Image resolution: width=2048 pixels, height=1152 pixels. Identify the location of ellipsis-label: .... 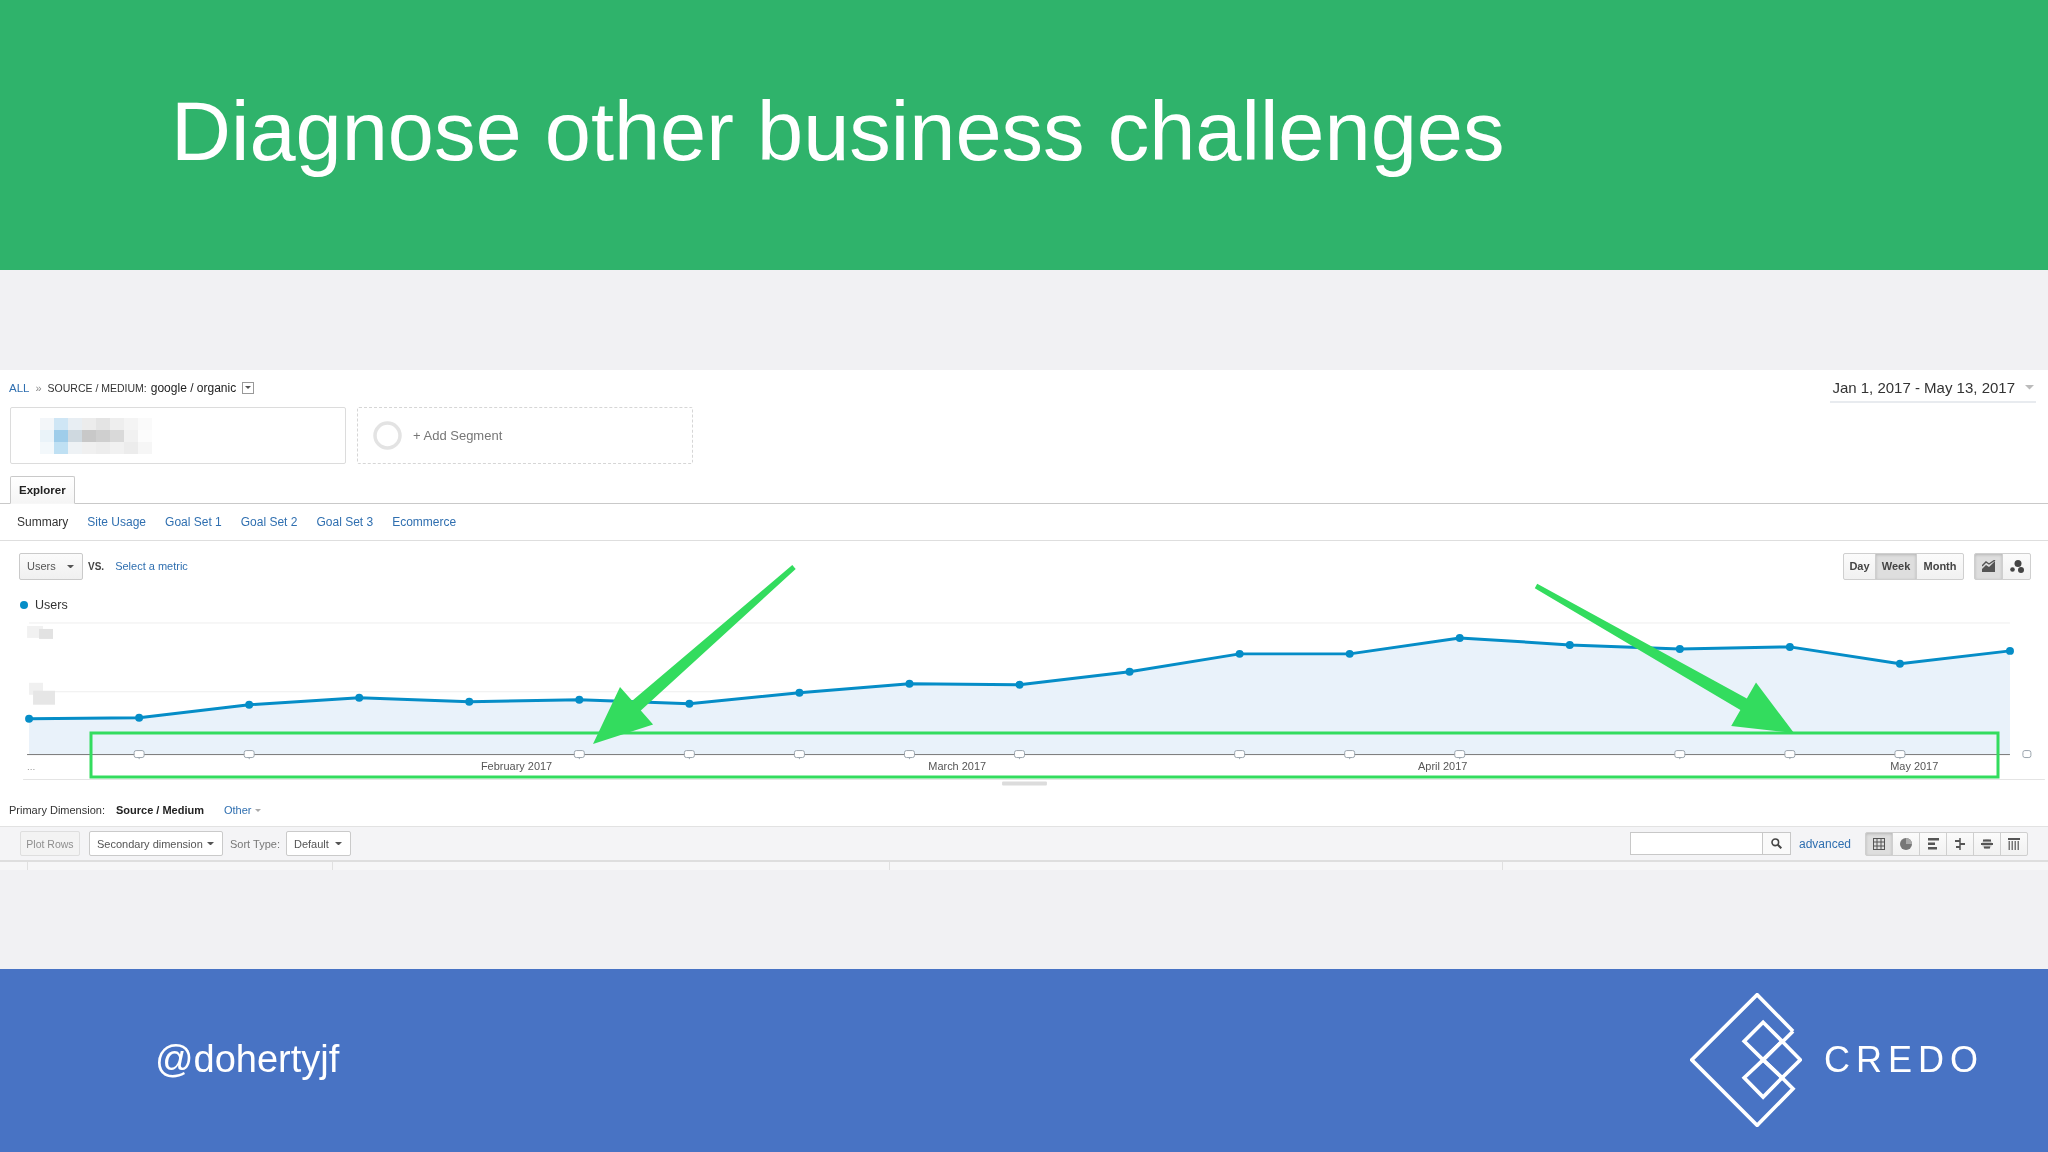
(31, 766).